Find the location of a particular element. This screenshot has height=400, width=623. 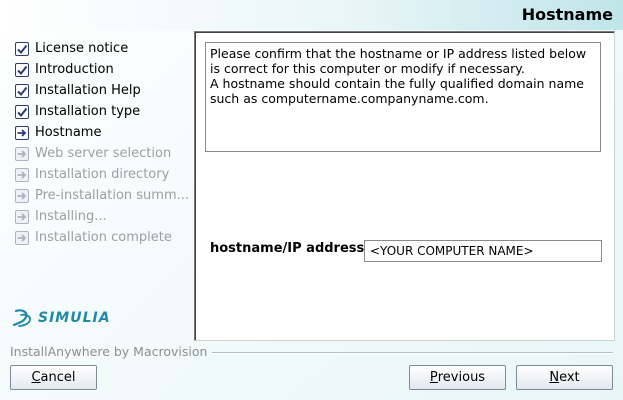

page-title: Hostname is located at coordinates (567, 14).